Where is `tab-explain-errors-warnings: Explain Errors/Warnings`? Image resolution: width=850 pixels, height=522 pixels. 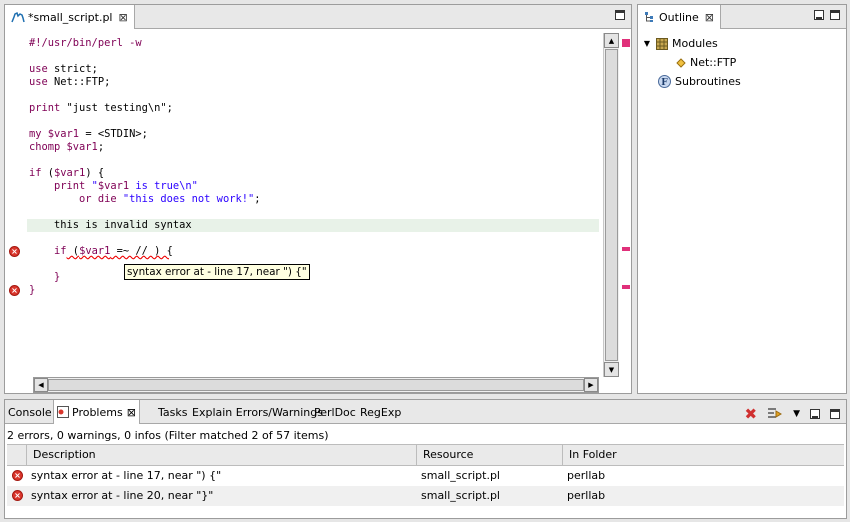
tab-explain-errors-warnings: Explain Errors/Warnings is located at coordinates (257, 412).